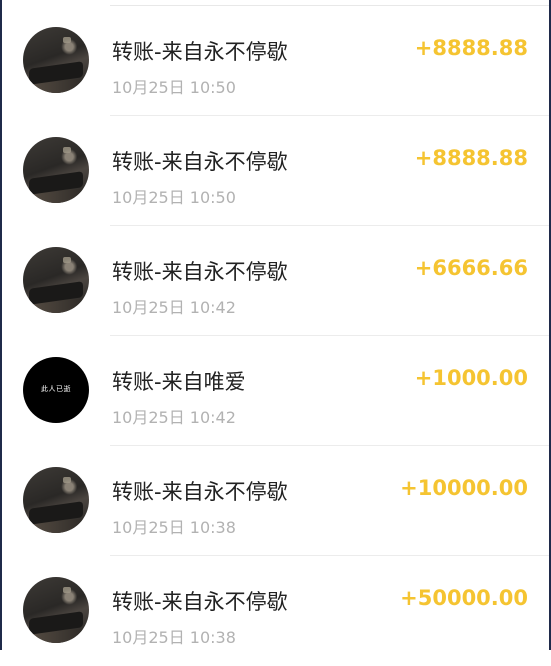 The width and height of the screenshot is (551, 666). I want to click on transaction-amount: +50000.00, so click(464, 598).